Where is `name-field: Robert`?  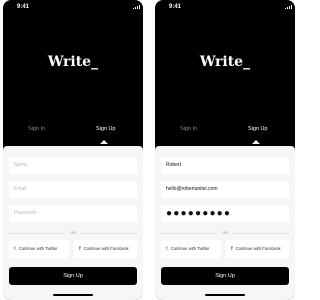 name-field: Robert is located at coordinates (225, 165).